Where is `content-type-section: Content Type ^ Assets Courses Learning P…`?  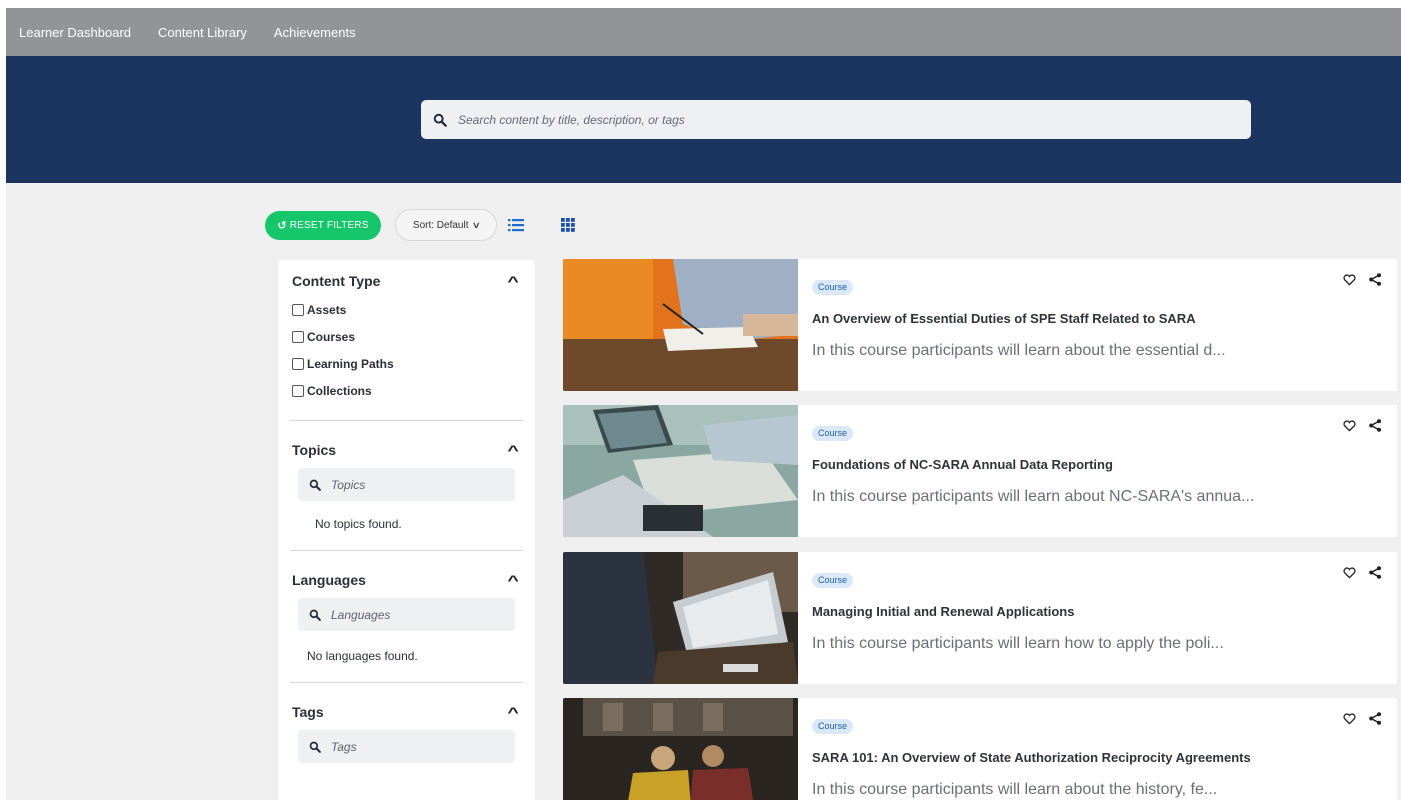
content-type-section: Content Type ^ Assets Courses Learning P… is located at coordinates (406, 332).